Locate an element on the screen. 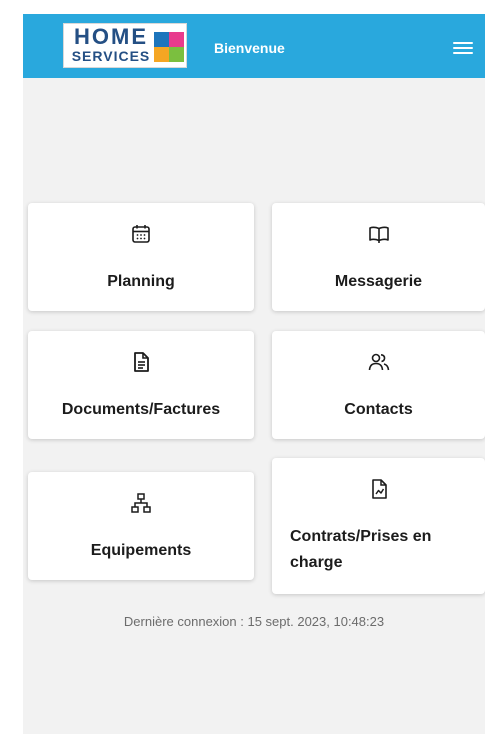  tile-label: Contrats/Prises en charge is located at coordinates (361, 549).